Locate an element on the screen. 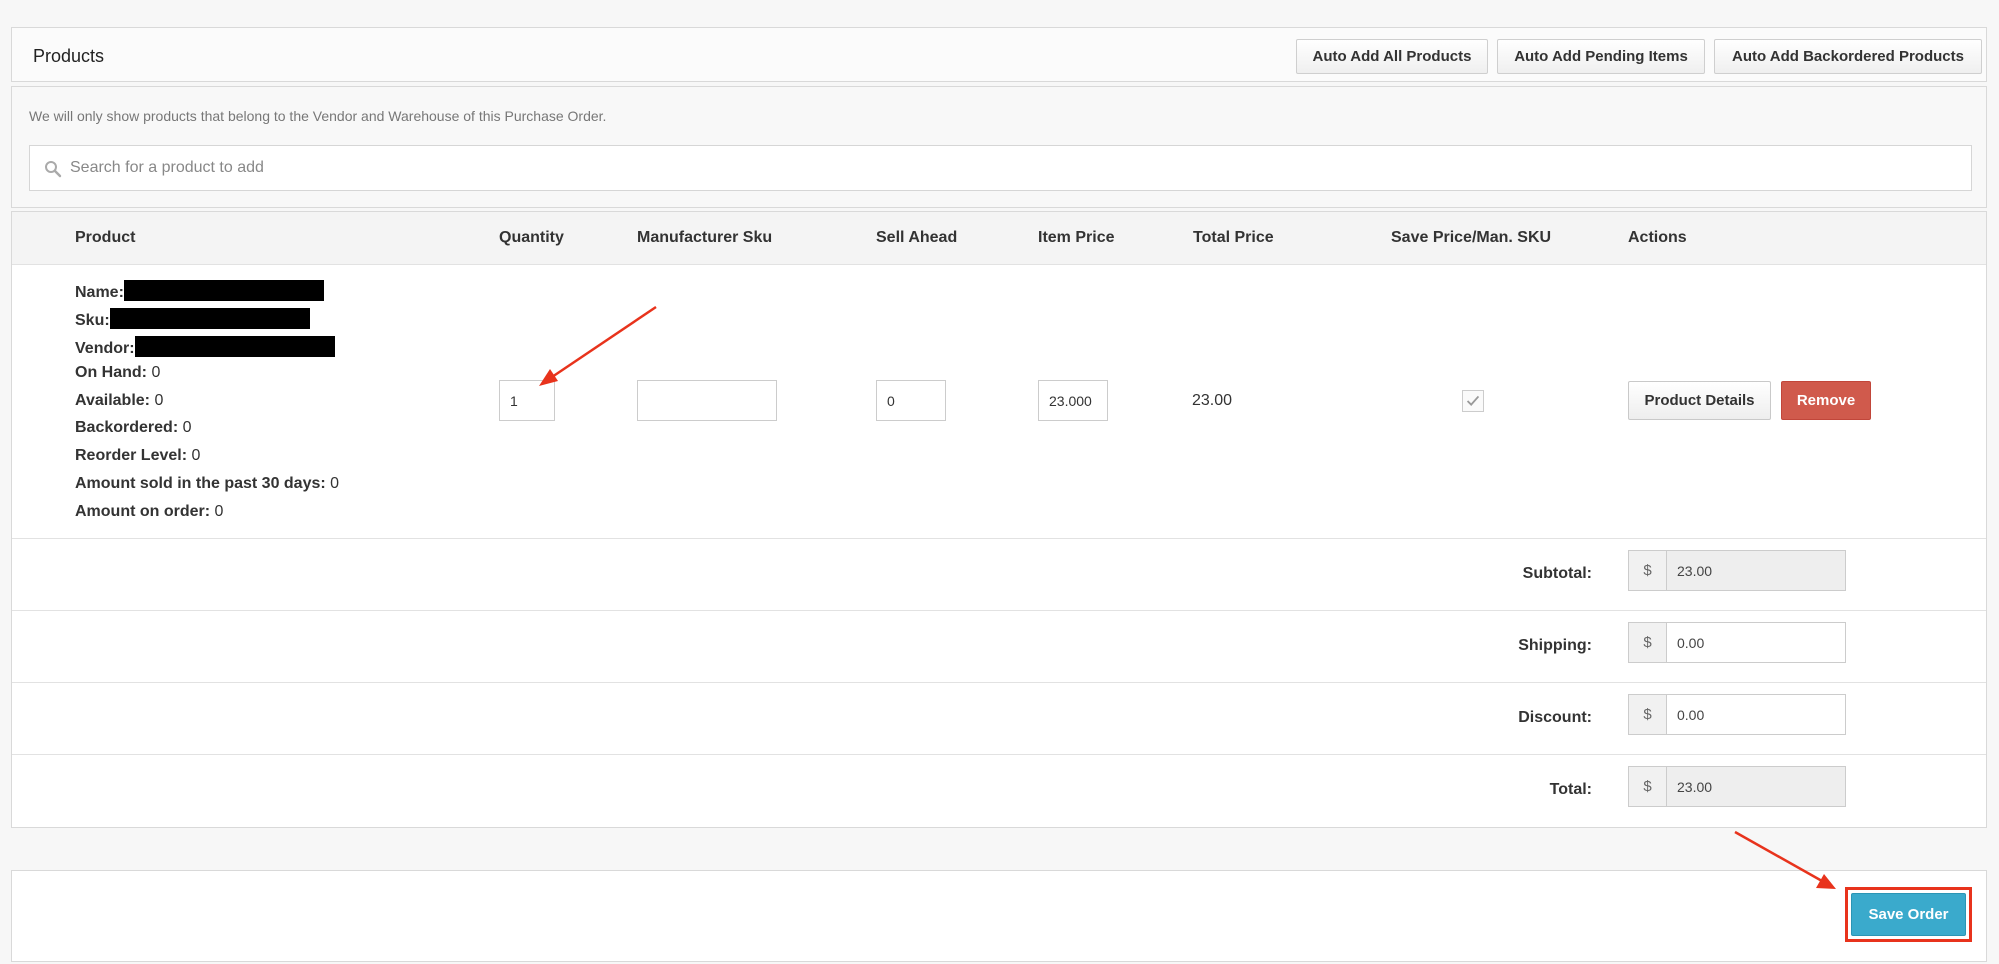 This screenshot has height=964, width=1999. checkmark-icon is located at coordinates (1473, 400).